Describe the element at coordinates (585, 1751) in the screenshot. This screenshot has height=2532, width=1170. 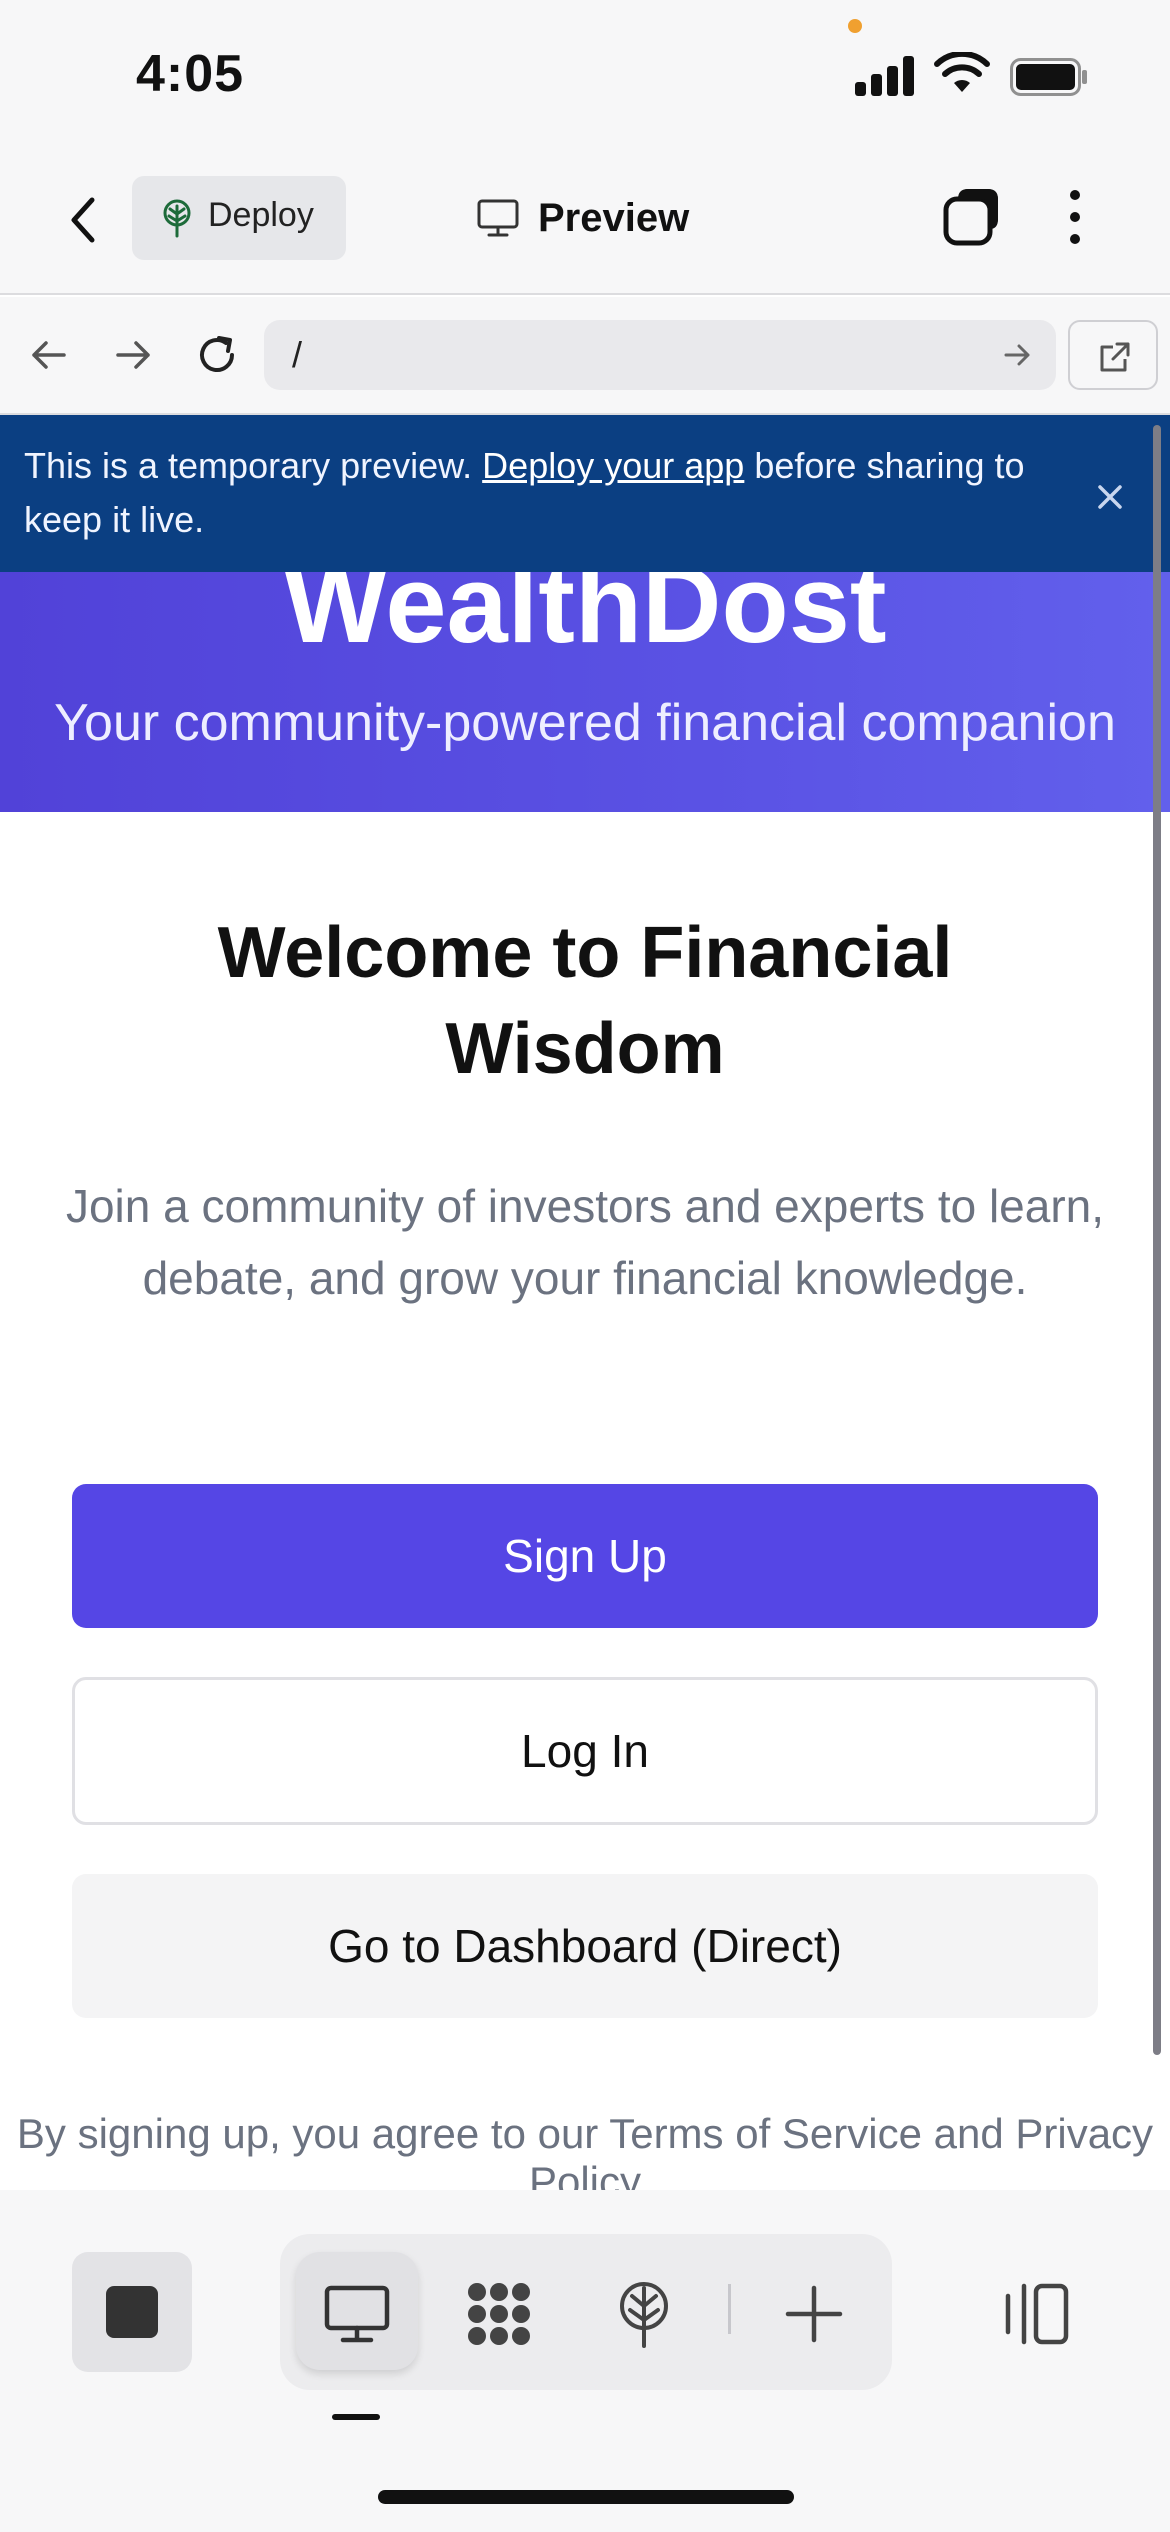
I see `log-in-button: Log In` at that location.